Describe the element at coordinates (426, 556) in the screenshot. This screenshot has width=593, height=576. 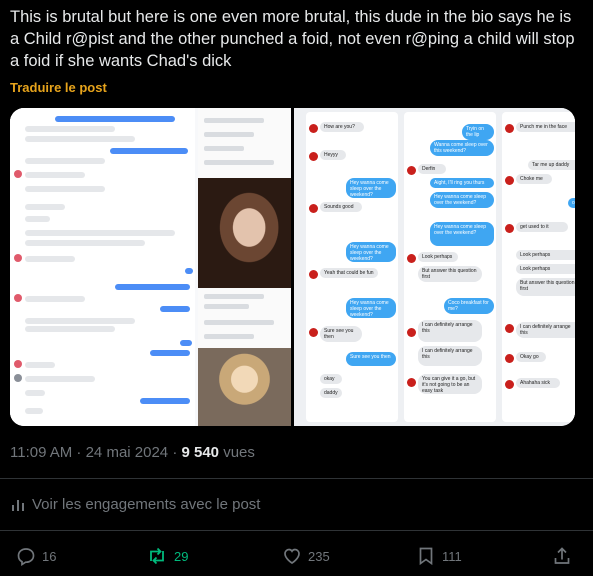
I see `bookmark-icon` at that location.